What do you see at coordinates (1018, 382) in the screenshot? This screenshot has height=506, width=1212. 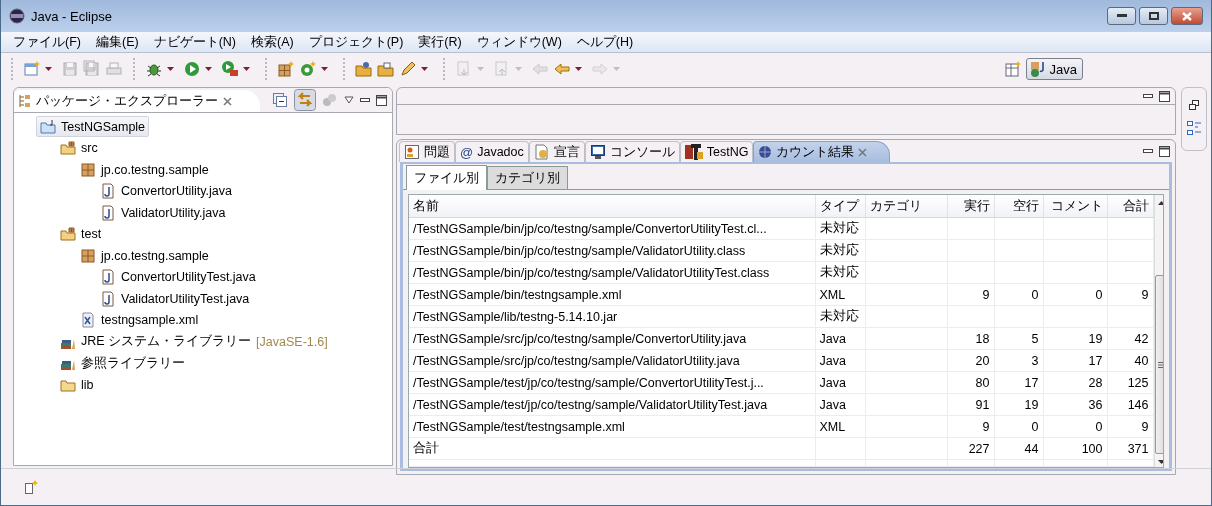 I see `table-cell: 17` at bounding box center [1018, 382].